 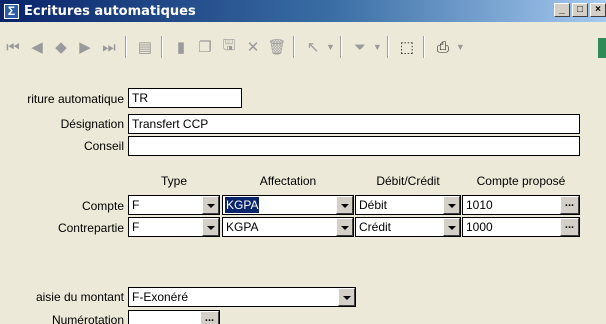 I want to click on maximize-button: □, so click(x=580, y=10).